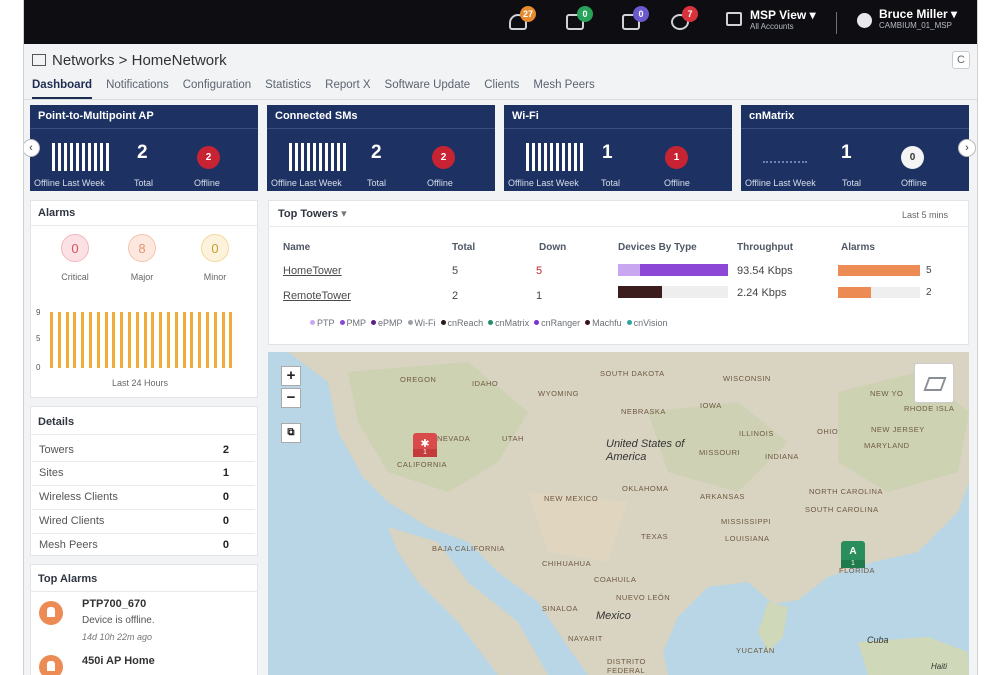 The image size is (1000, 675). Describe the element at coordinates (422, 464) in the screenshot. I see `map-label: CALIFORNIA` at that location.